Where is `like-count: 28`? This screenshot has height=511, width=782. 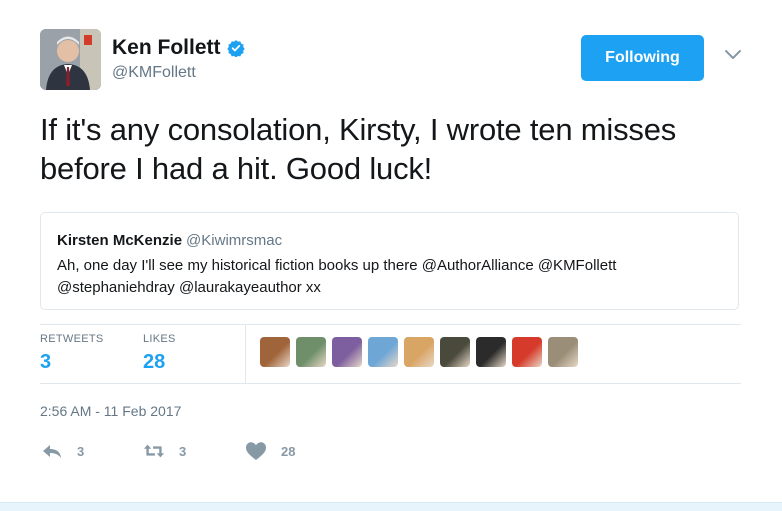 like-count: 28 is located at coordinates (288, 451).